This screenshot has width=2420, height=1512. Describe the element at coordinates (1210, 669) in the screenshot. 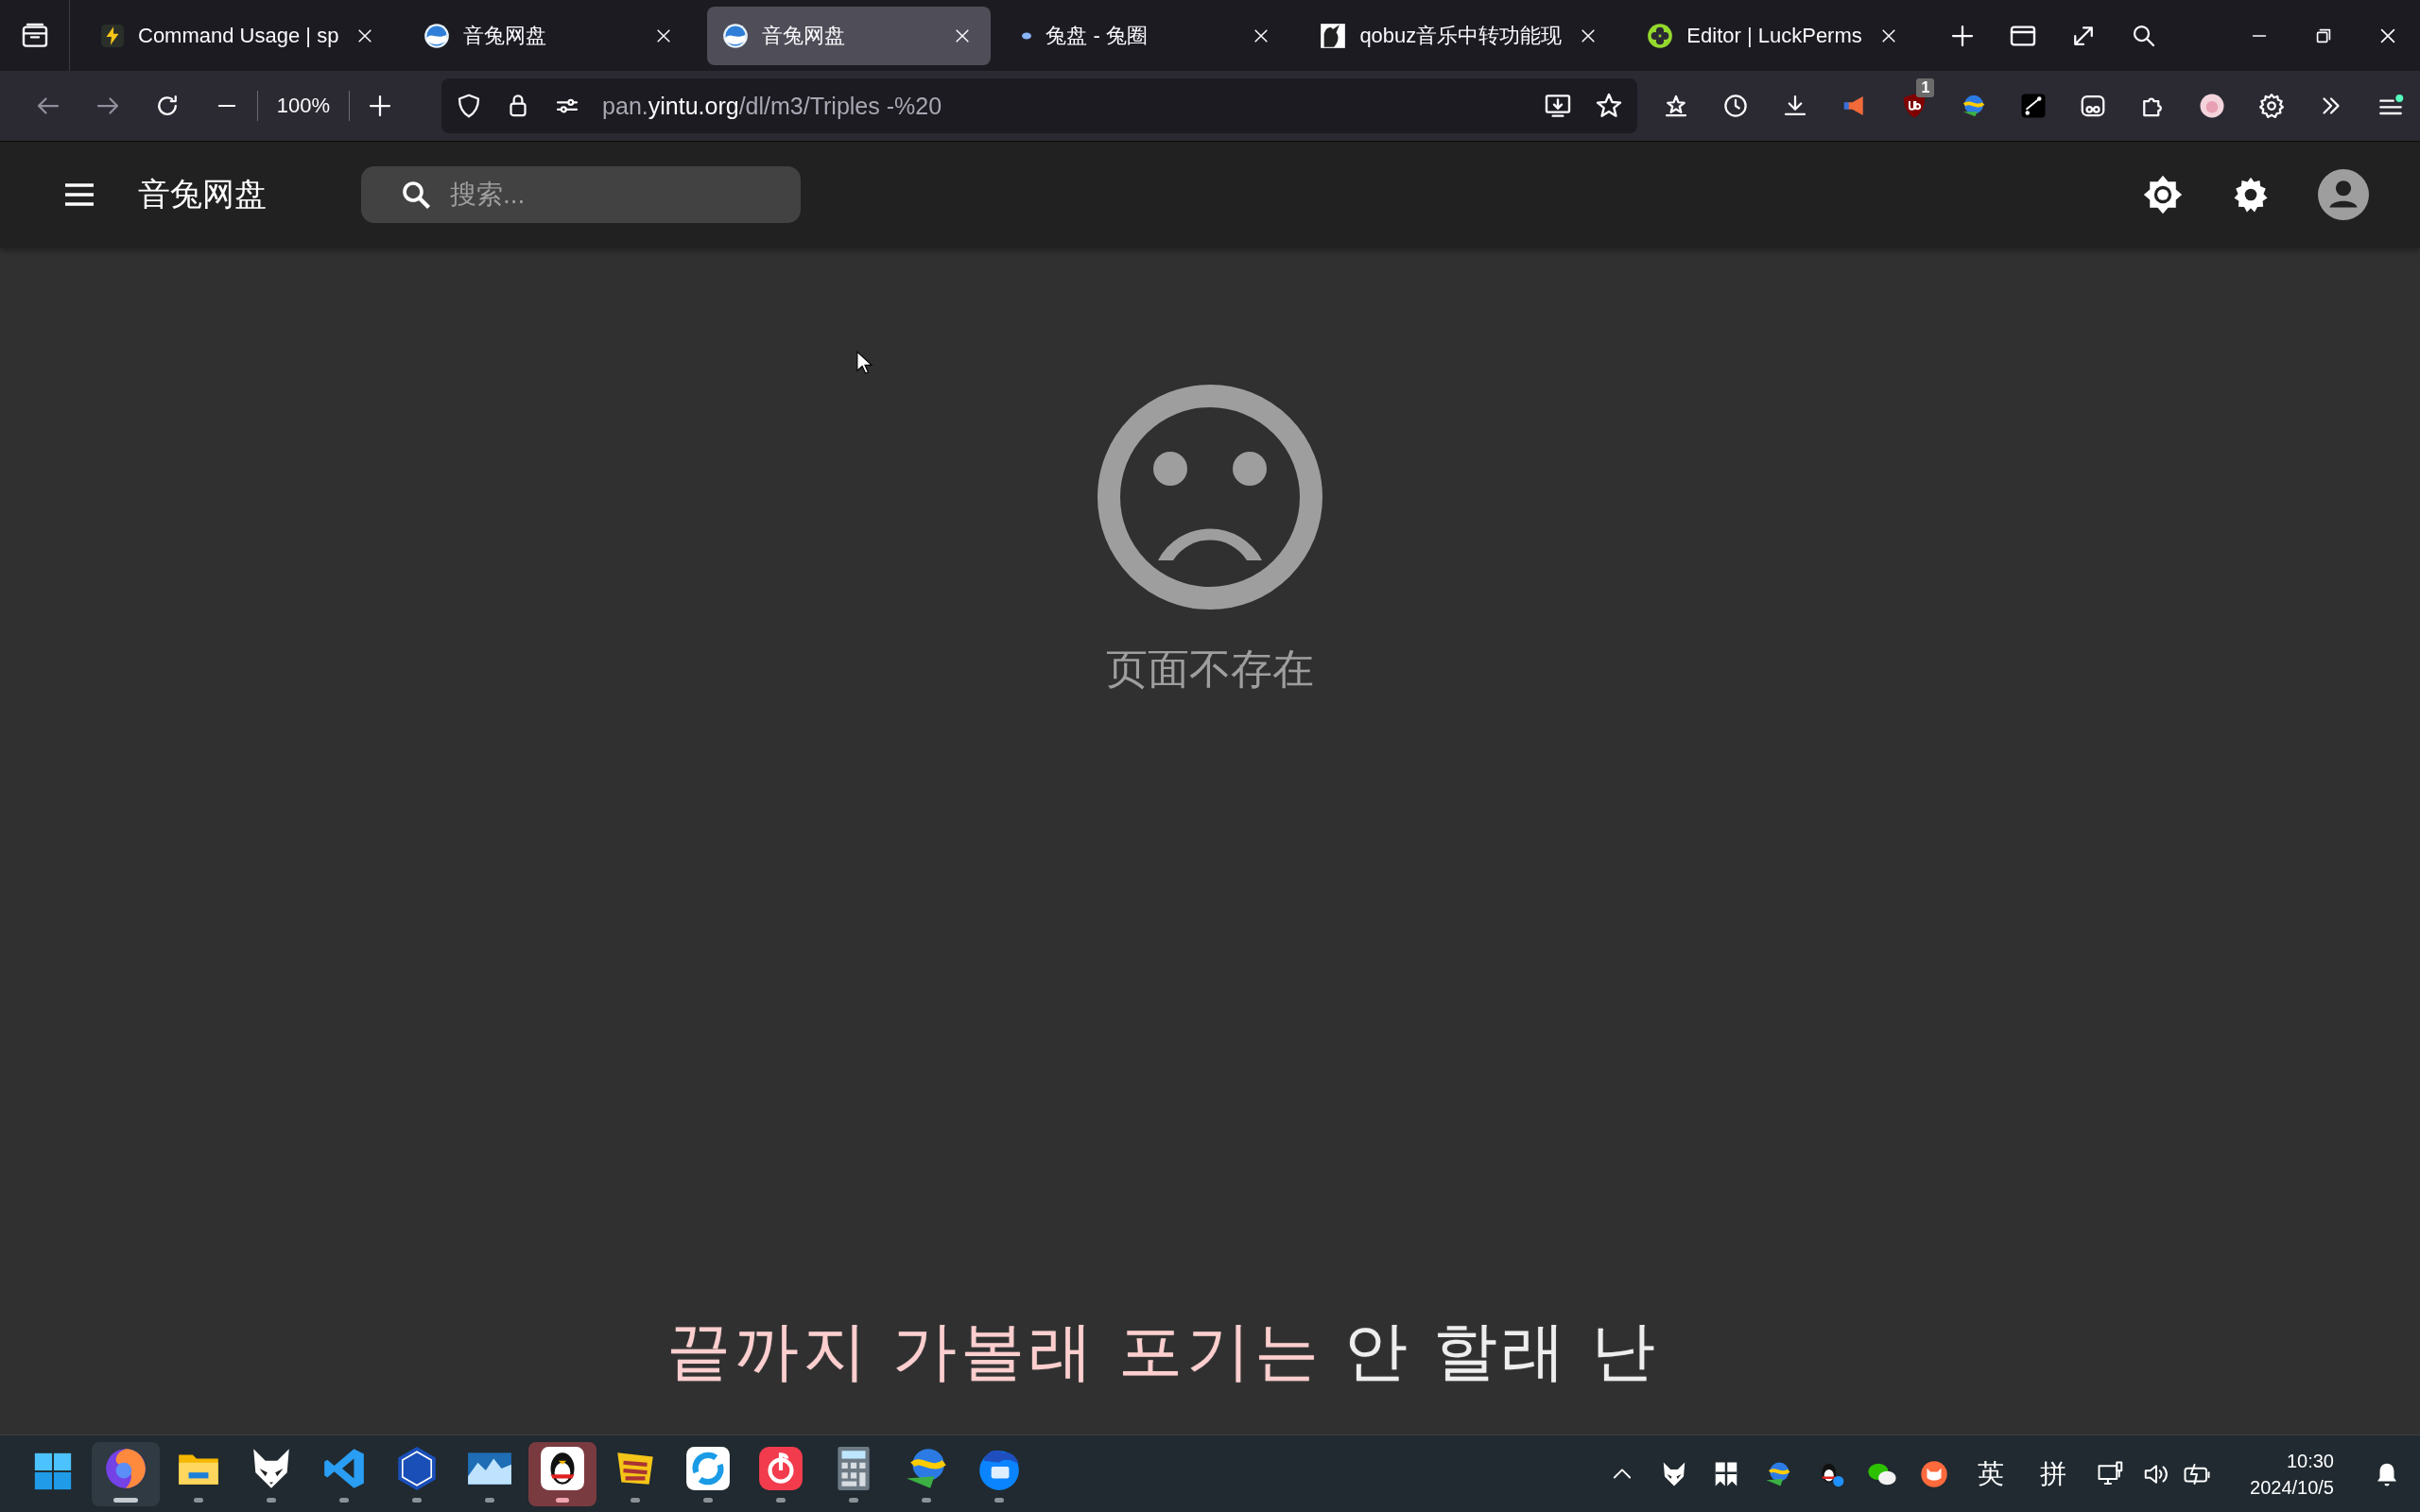

I see `error-message: 页面不存在` at that location.